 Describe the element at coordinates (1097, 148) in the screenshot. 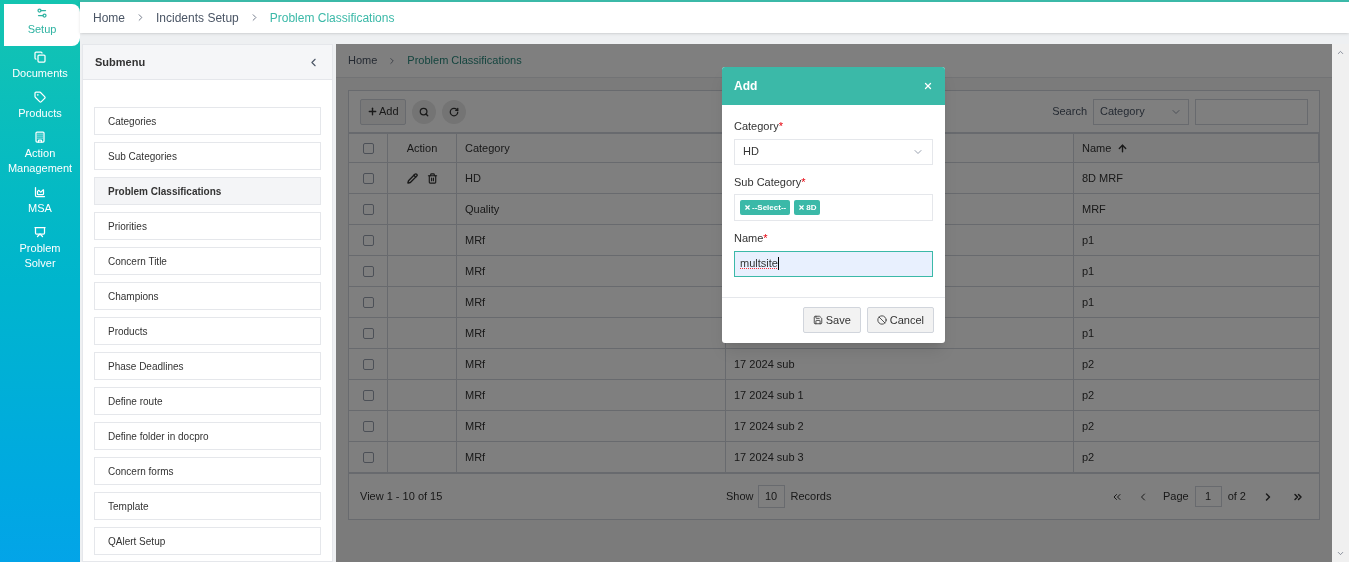

I see `column-header: Name` at that location.